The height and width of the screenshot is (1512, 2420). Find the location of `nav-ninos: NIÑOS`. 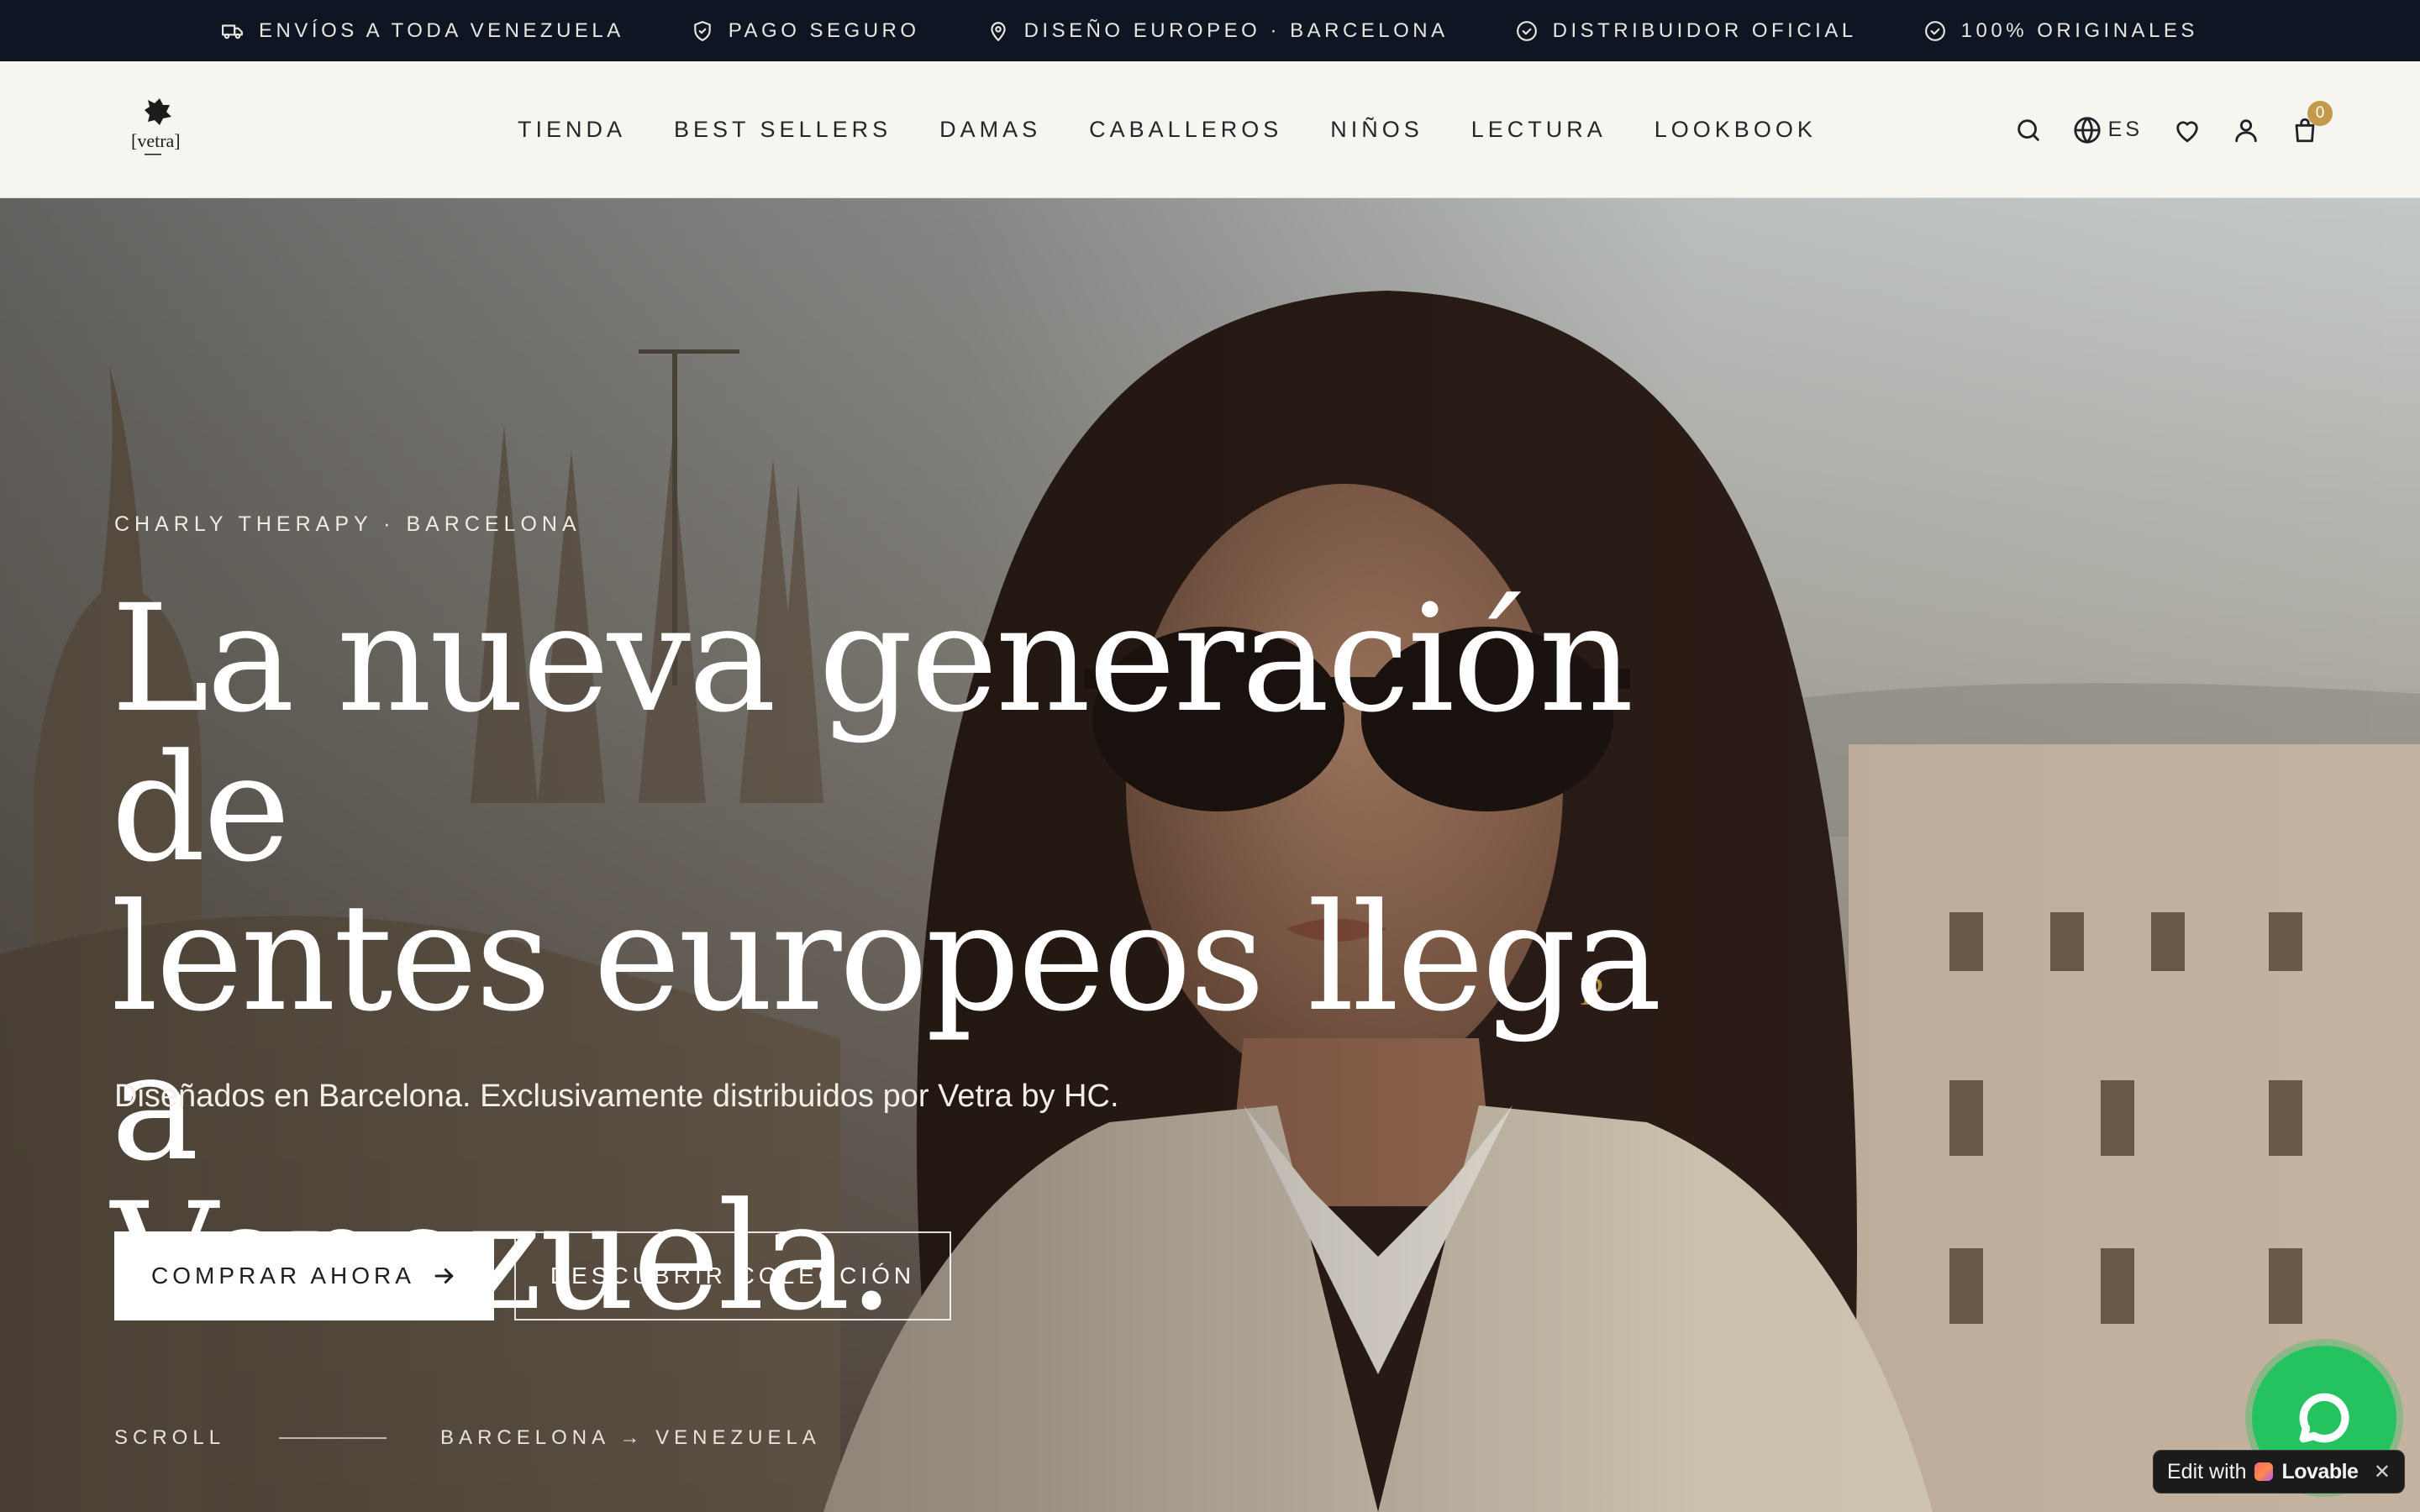

nav-ninos: NIÑOS is located at coordinates (1377, 130).